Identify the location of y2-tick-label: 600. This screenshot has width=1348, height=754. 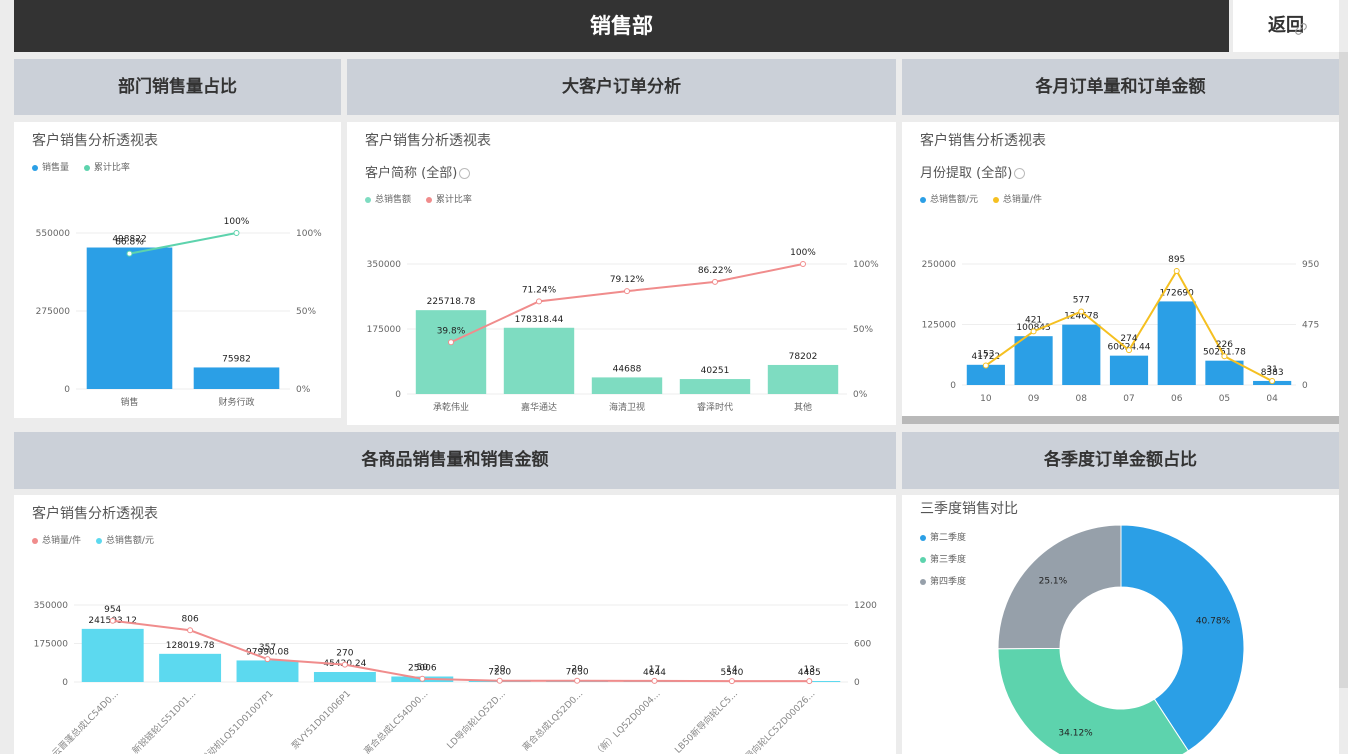
(862, 645).